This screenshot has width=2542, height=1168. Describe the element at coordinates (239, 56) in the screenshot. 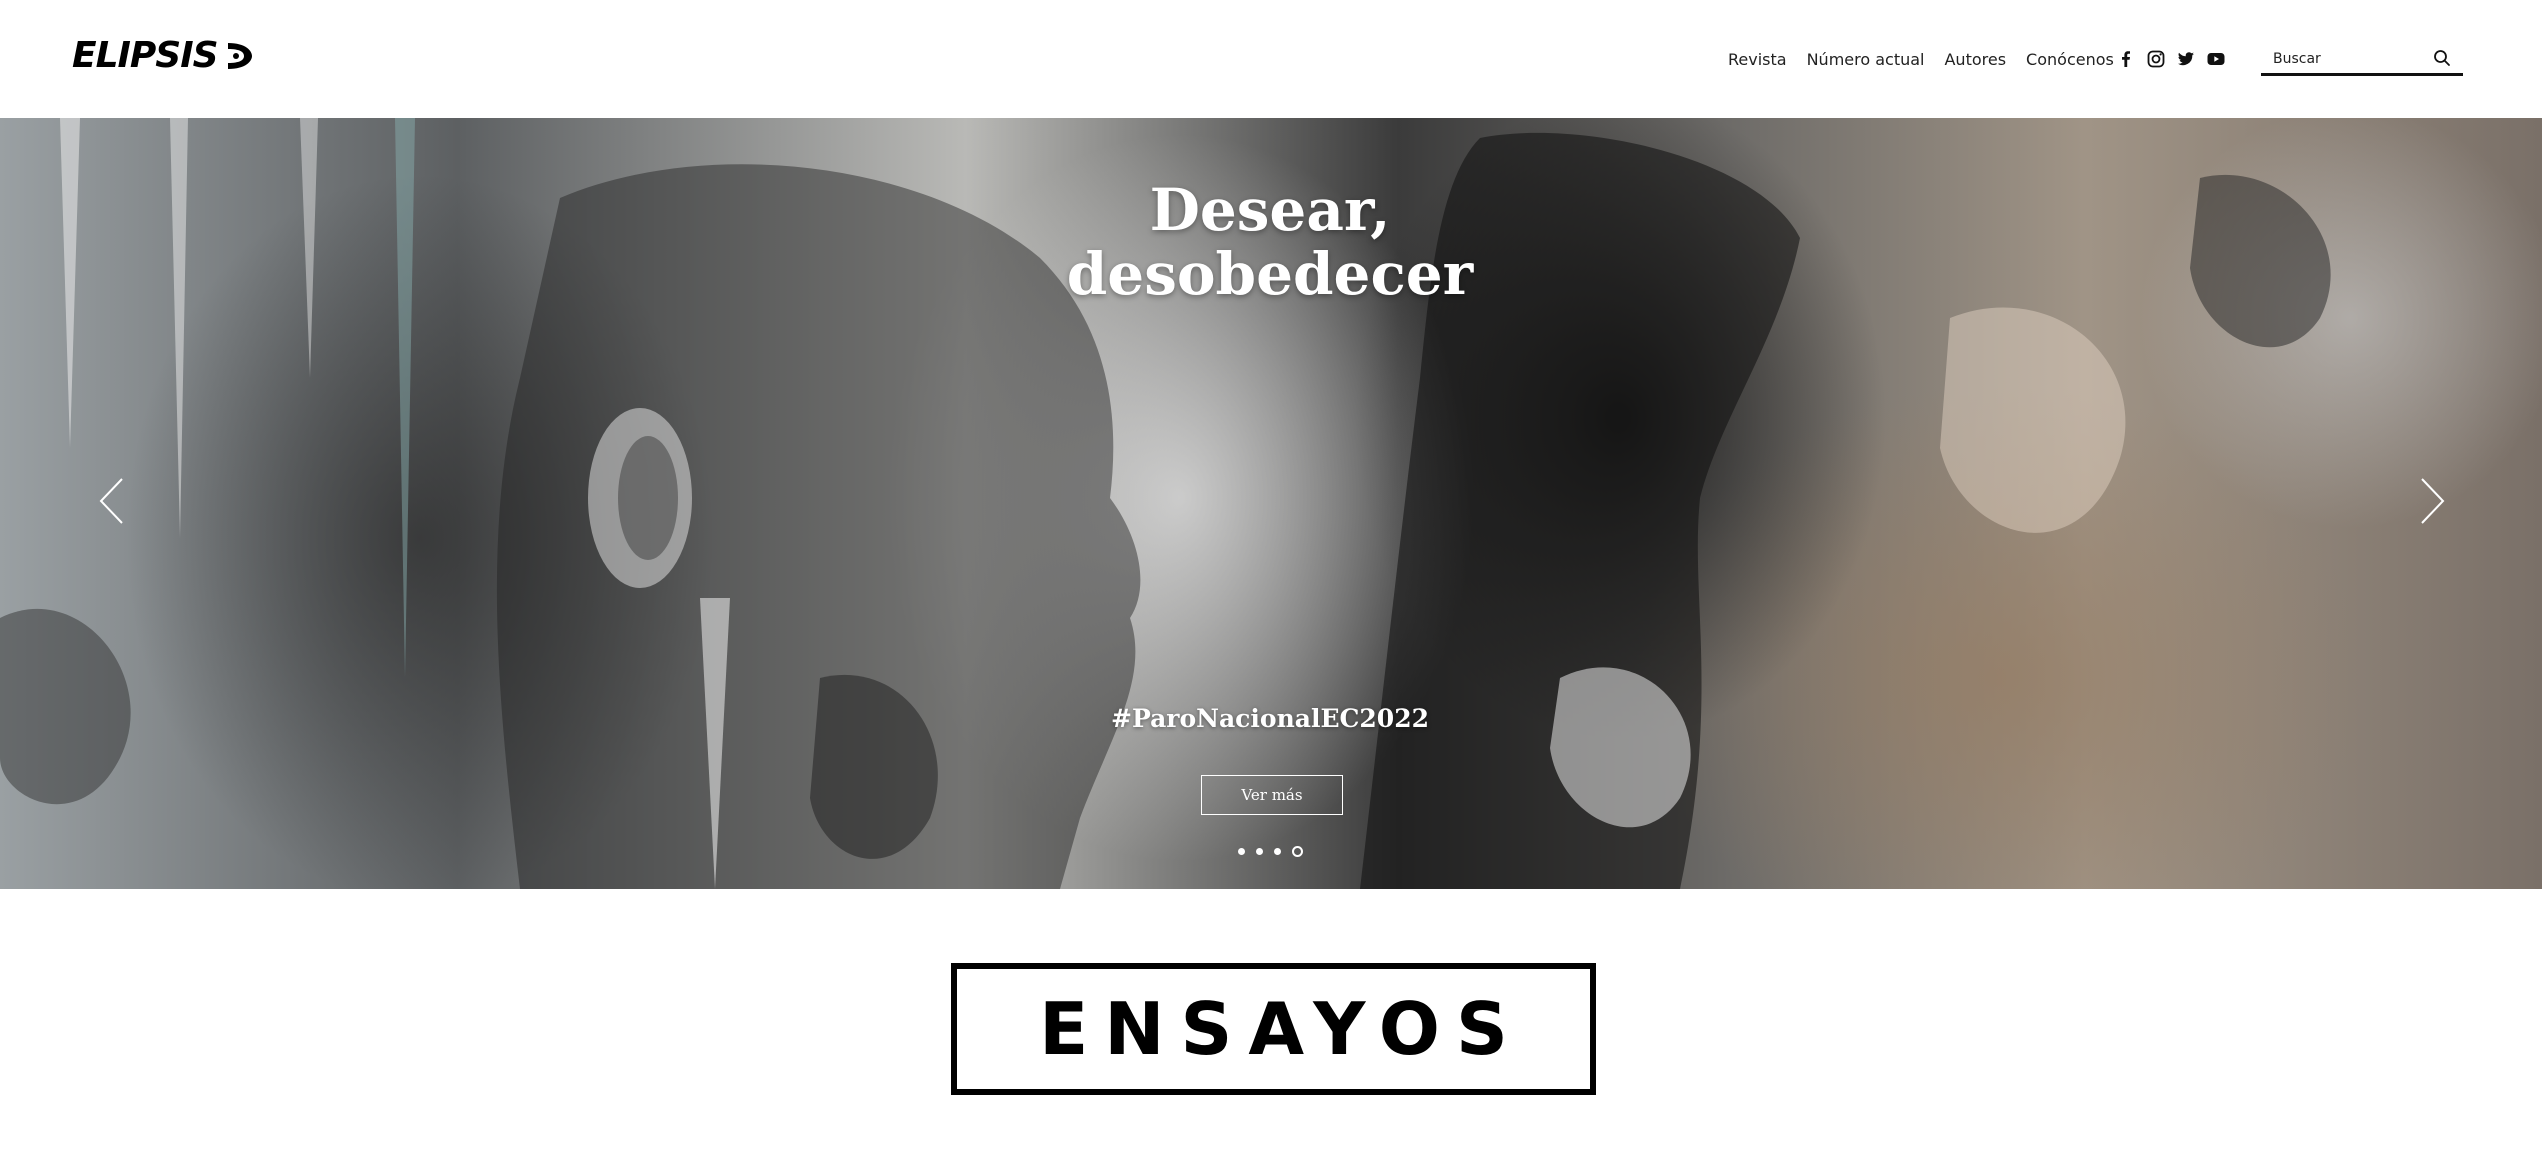

I see `logo-mark-icon` at that location.